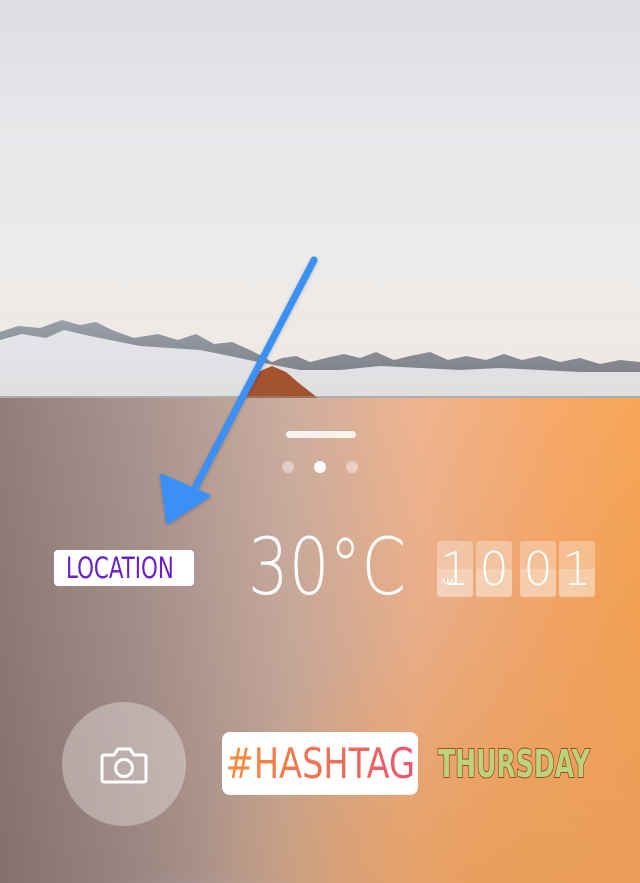  I want to click on page-dot-2-active, so click(320, 467).